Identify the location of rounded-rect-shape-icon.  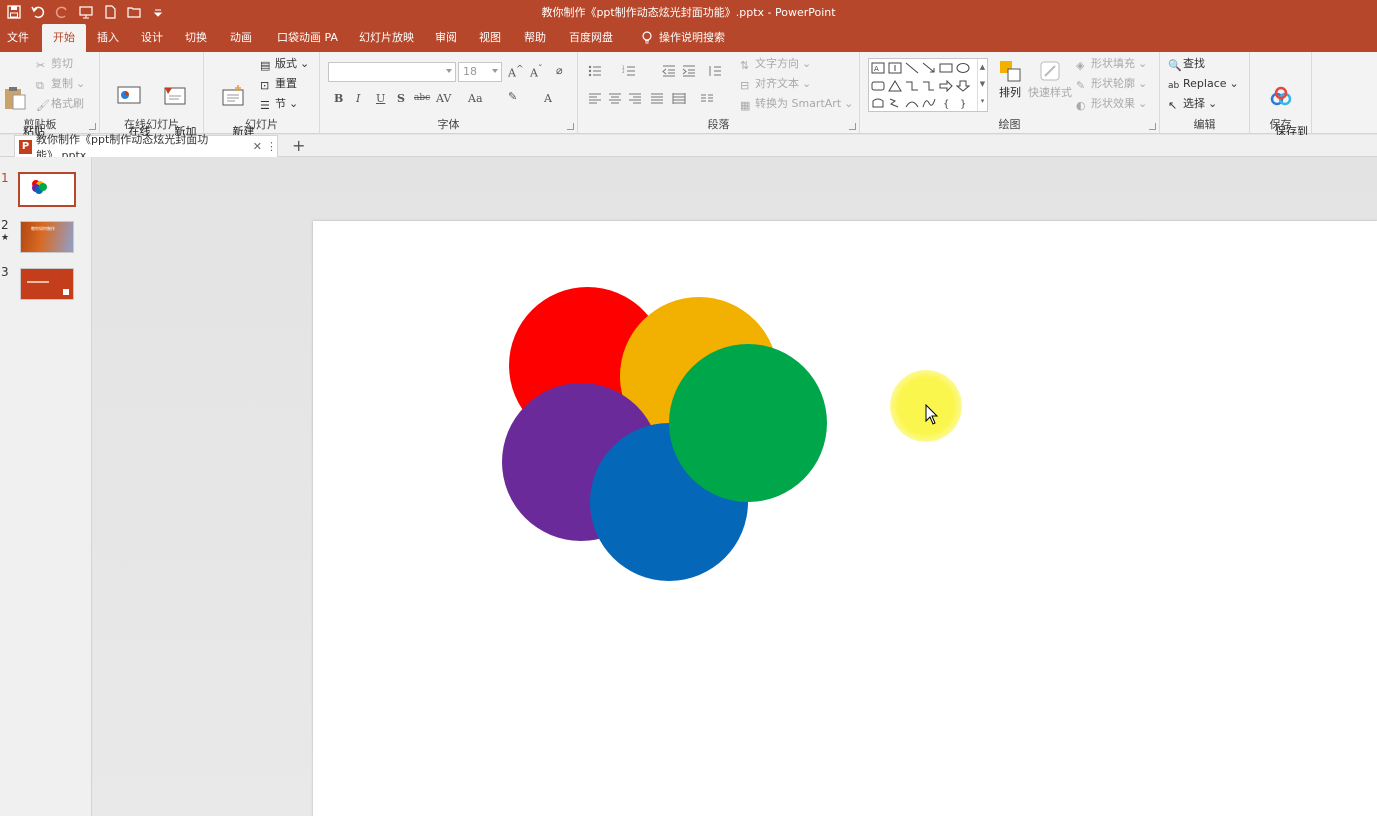
(878, 86).